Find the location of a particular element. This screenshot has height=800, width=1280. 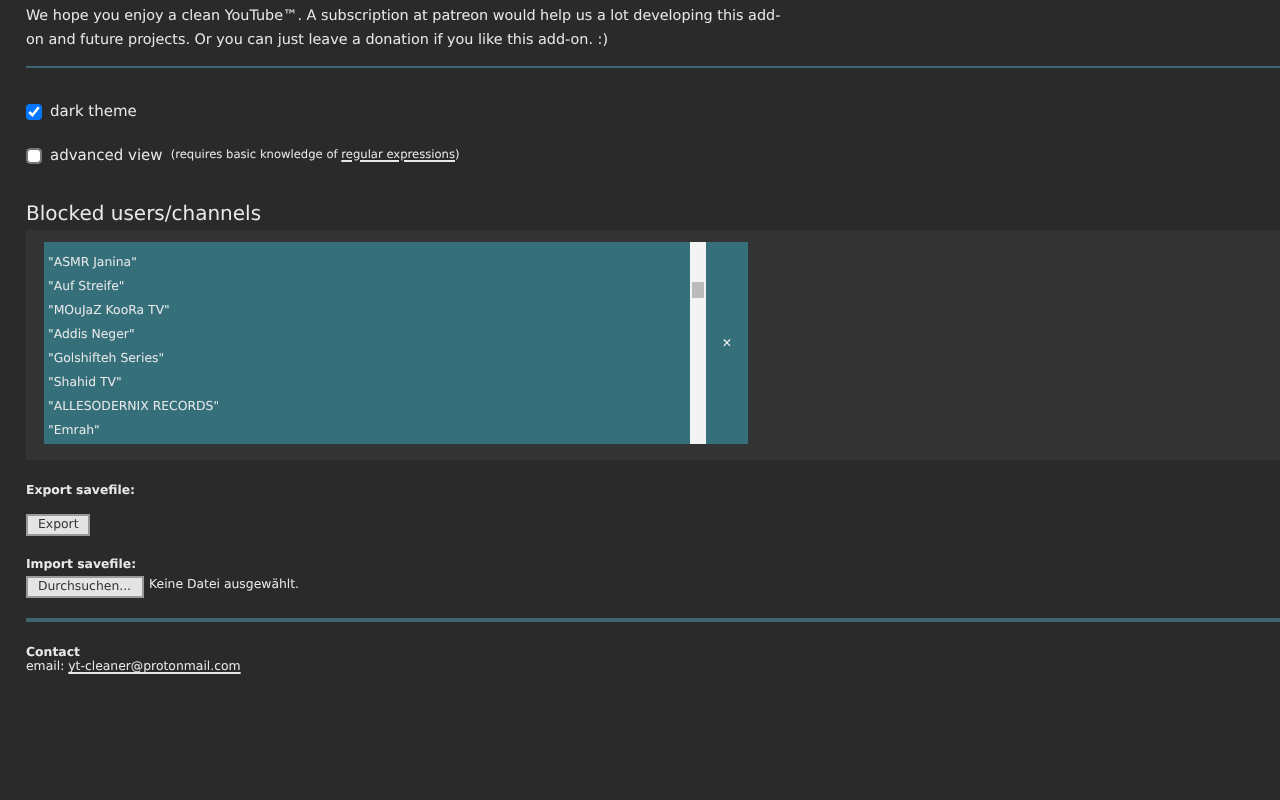

scrollbar is located at coordinates (698, 343).